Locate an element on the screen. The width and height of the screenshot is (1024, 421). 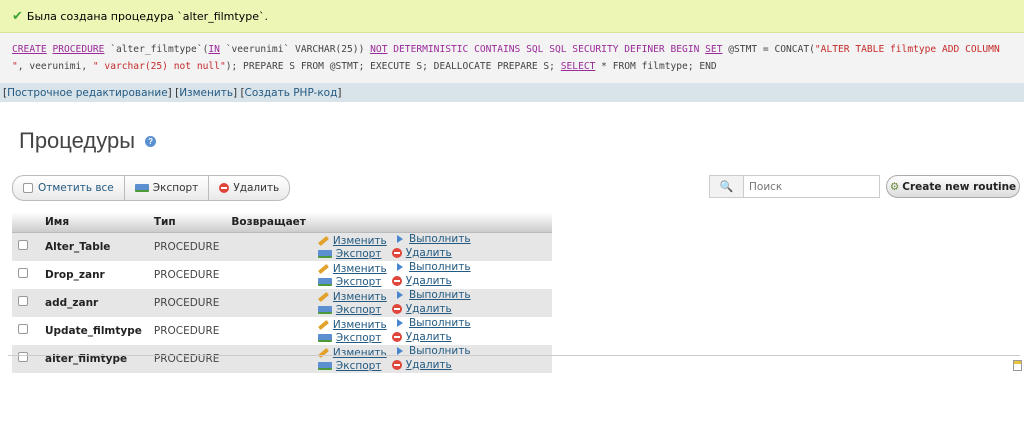
sql-keyword: SET is located at coordinates (713, 49).